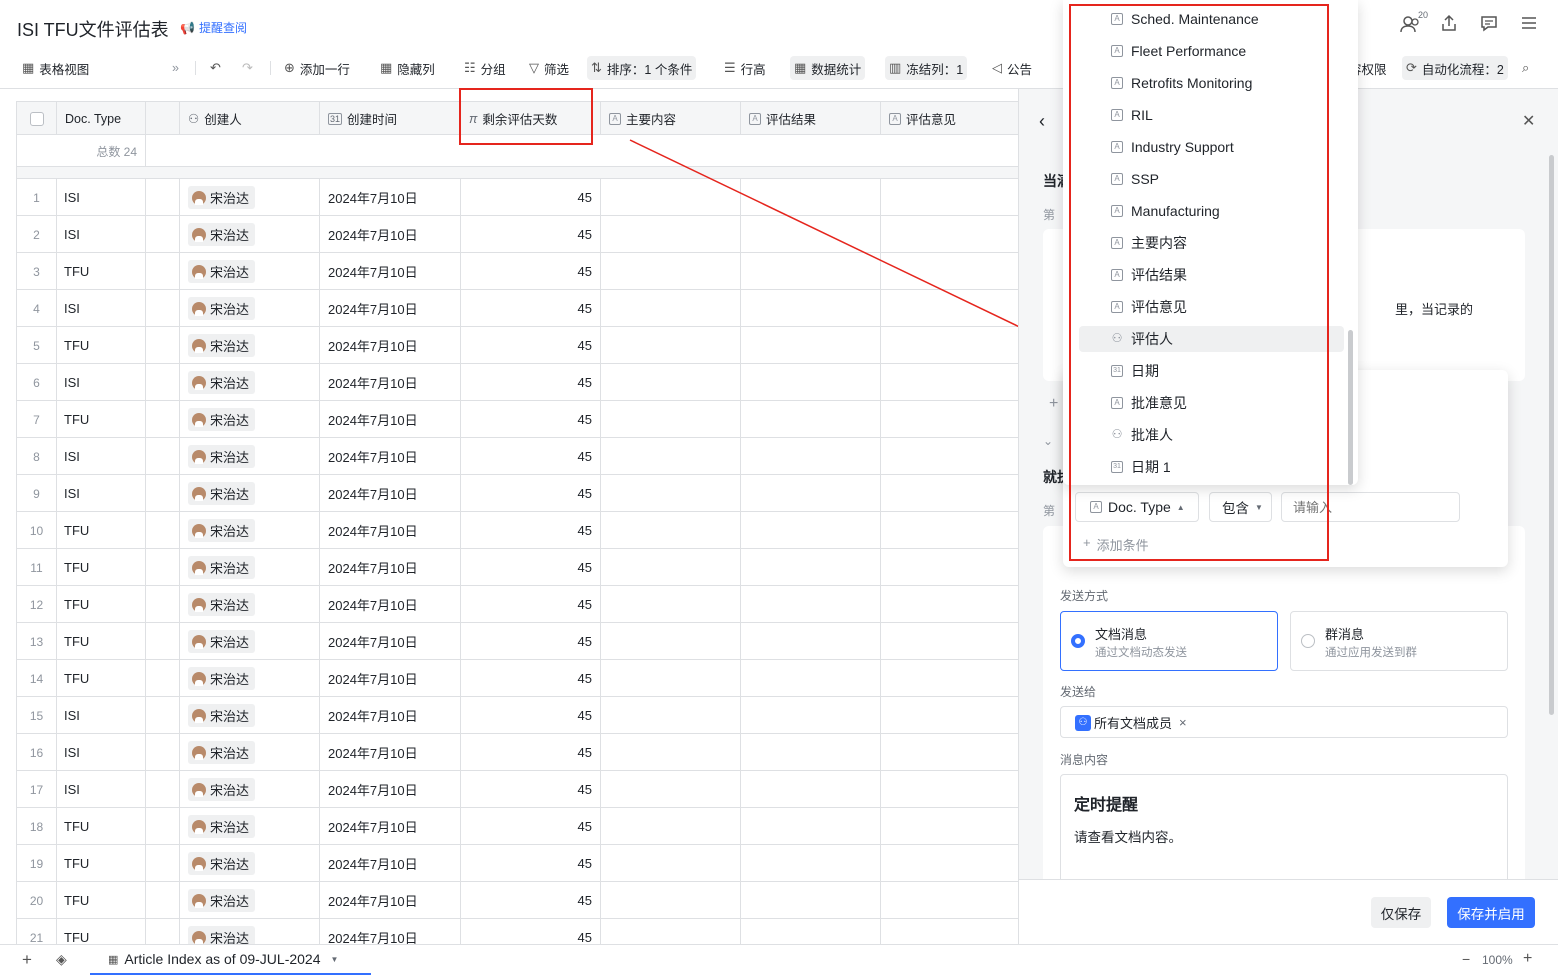 Image resolution: width=1558 pixels, height=975 pixels. What do you see at coordinates (100, 68) in the screenshot?
I see `view-switcher: ▦ 表格视图 »` at bounding box center [100, 68].